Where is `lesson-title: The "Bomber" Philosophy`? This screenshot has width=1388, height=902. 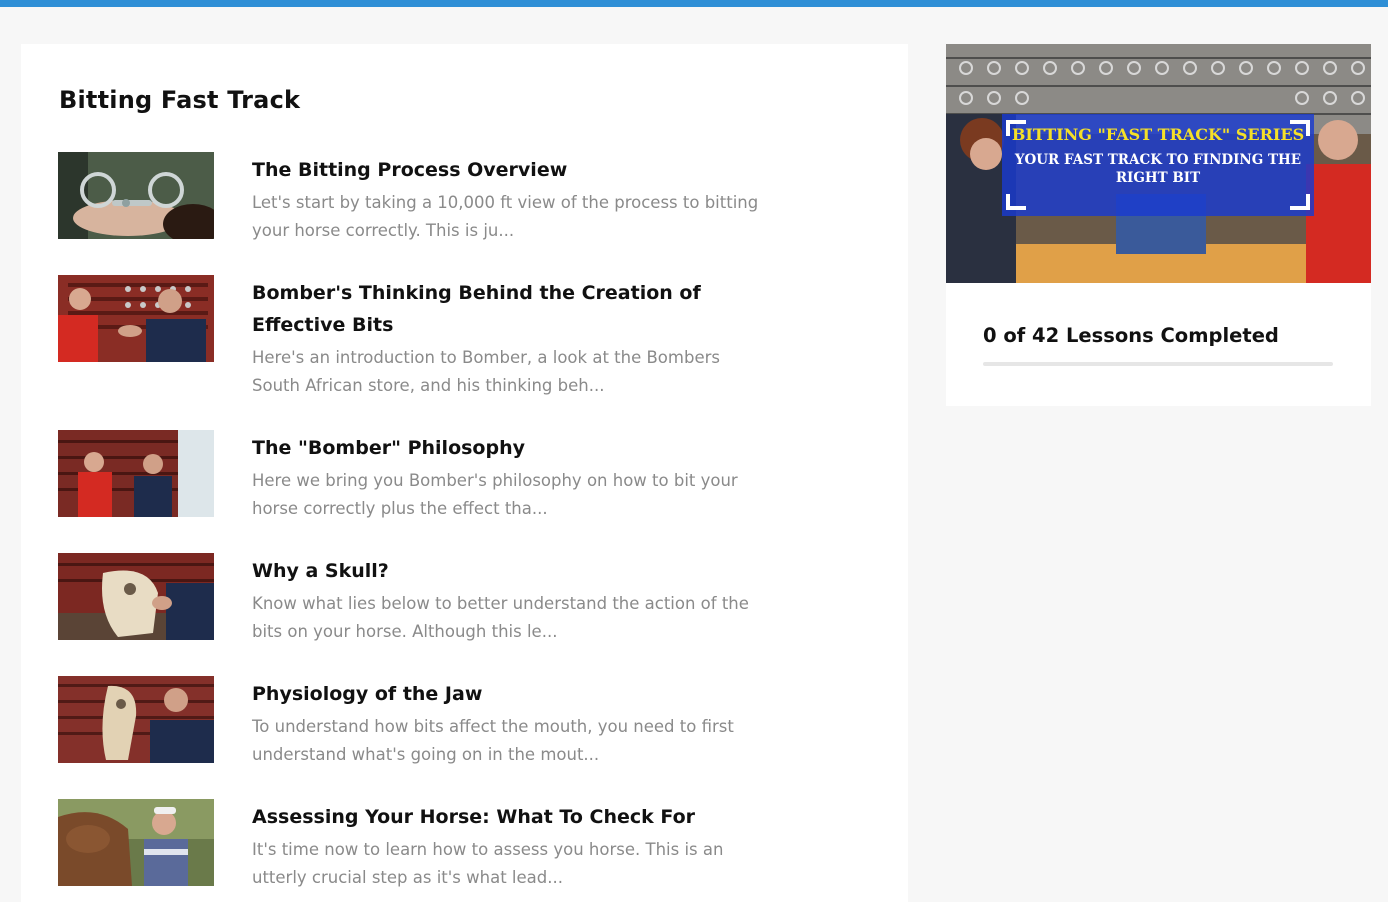
lesson-title: The "Bomber" Philosophy is located at coordinates (502, 448).